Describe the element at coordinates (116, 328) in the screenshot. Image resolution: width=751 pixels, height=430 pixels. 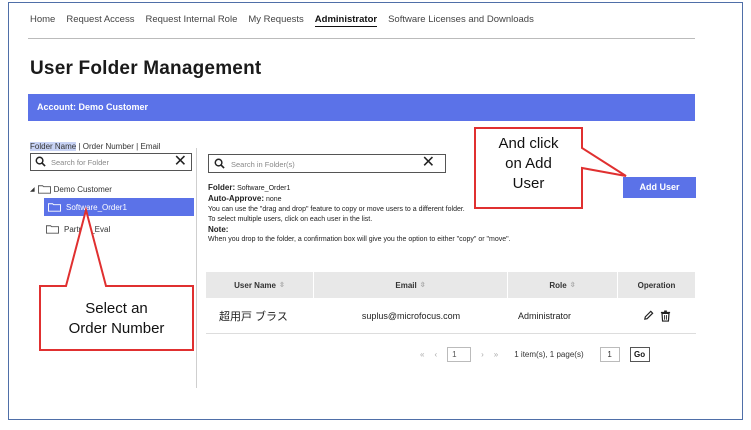
I see `callout-line: Order Number` at that location.